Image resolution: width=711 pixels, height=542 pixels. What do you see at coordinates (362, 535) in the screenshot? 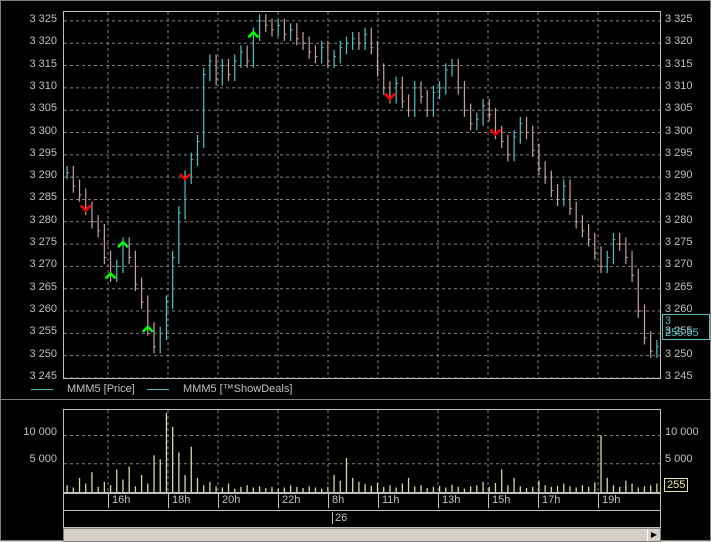
I see `horizontal-scrollbar: ▶` at bounding box center [362, 535].